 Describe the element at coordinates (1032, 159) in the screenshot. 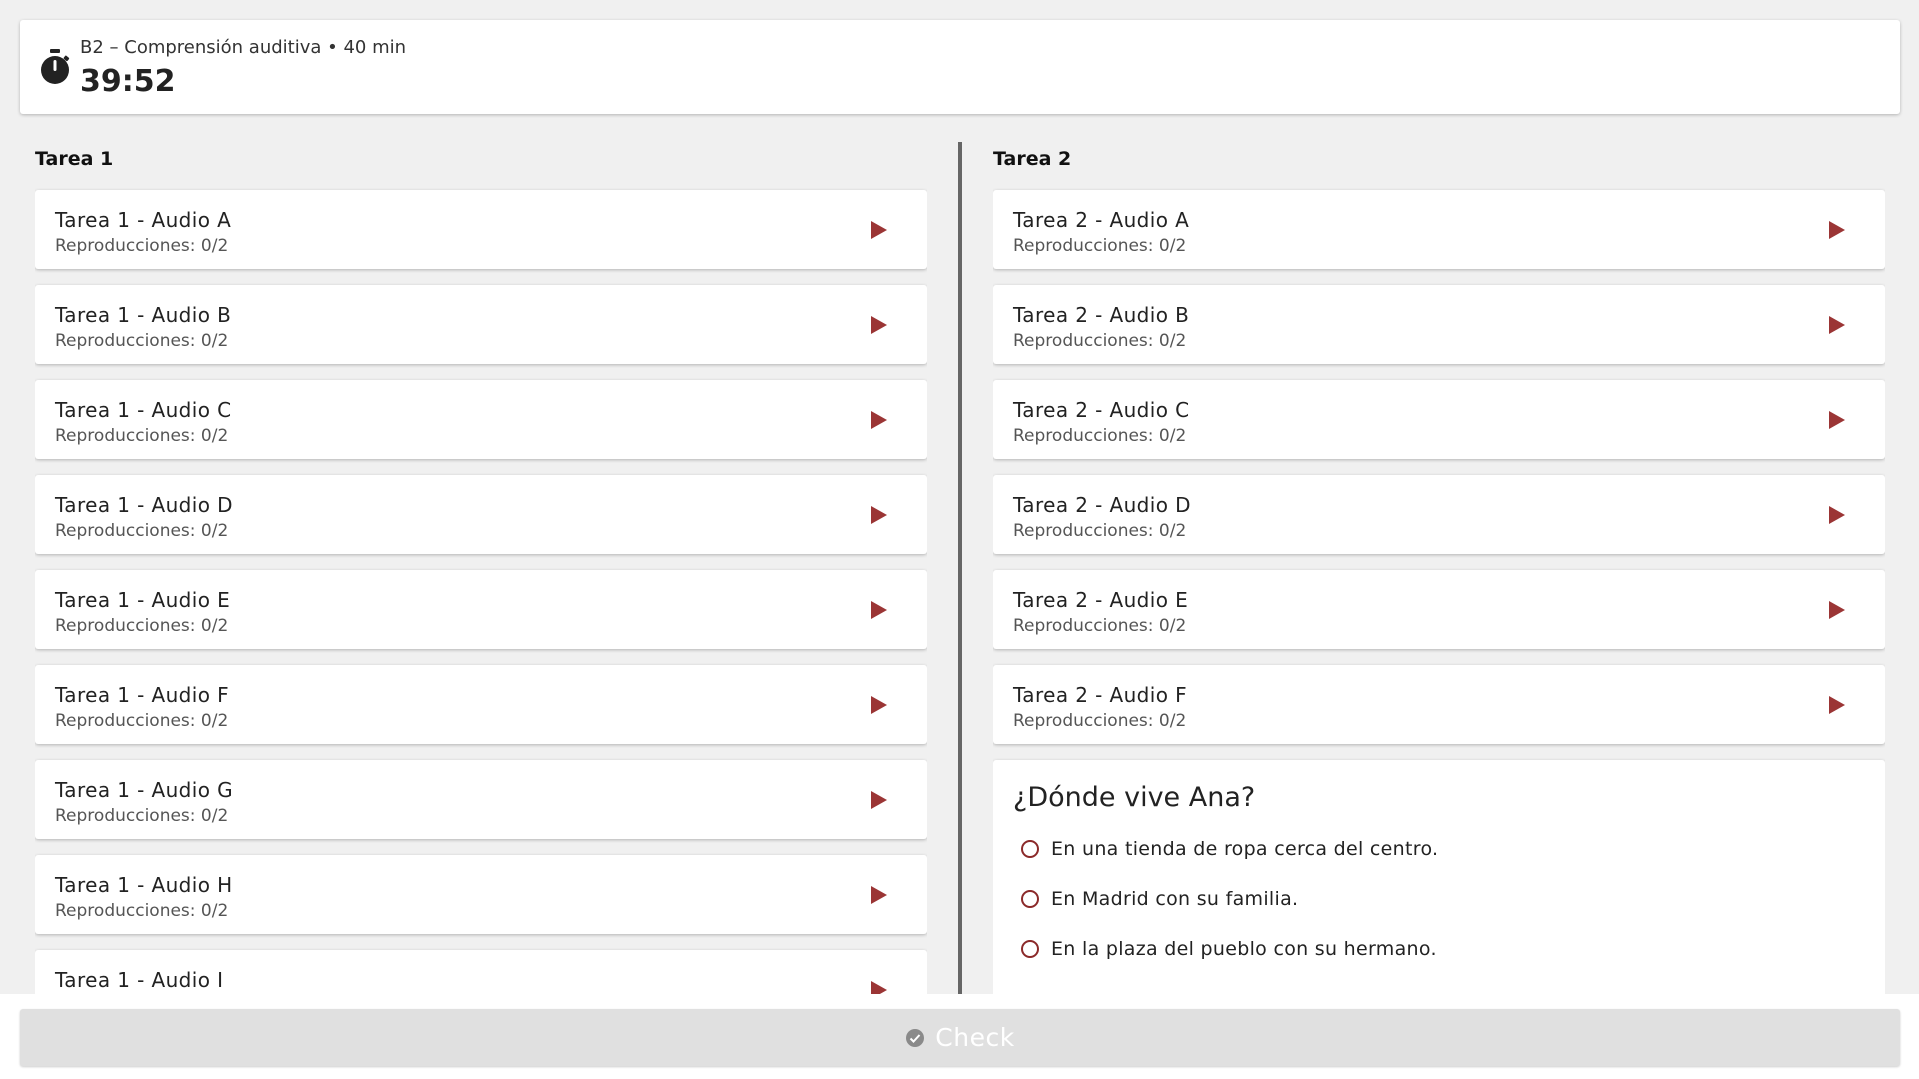

I see `section-title-tarea-2: Tarea 2` at that location.